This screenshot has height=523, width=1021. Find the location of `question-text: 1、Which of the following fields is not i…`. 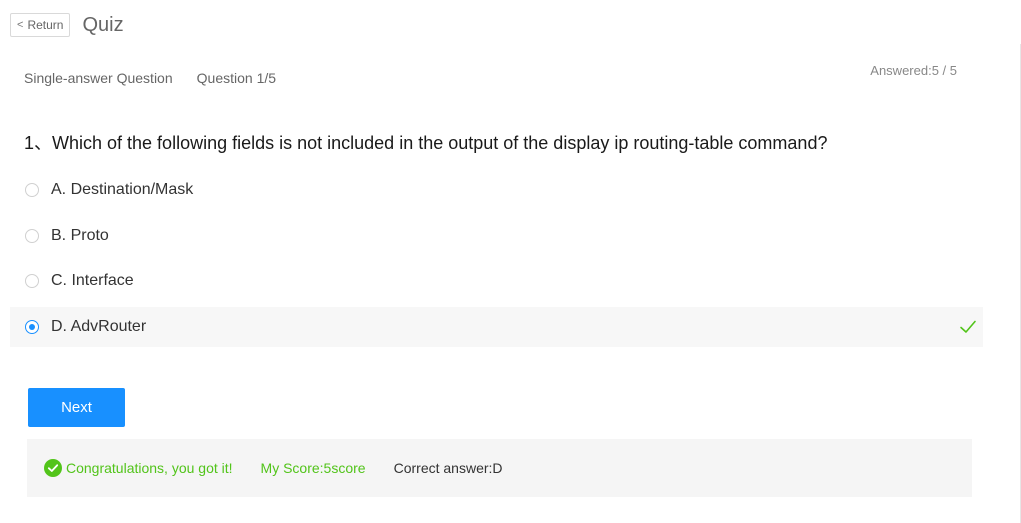

question-text: 1、Which of the following fields is not i… is located at coordinates (426, 143).